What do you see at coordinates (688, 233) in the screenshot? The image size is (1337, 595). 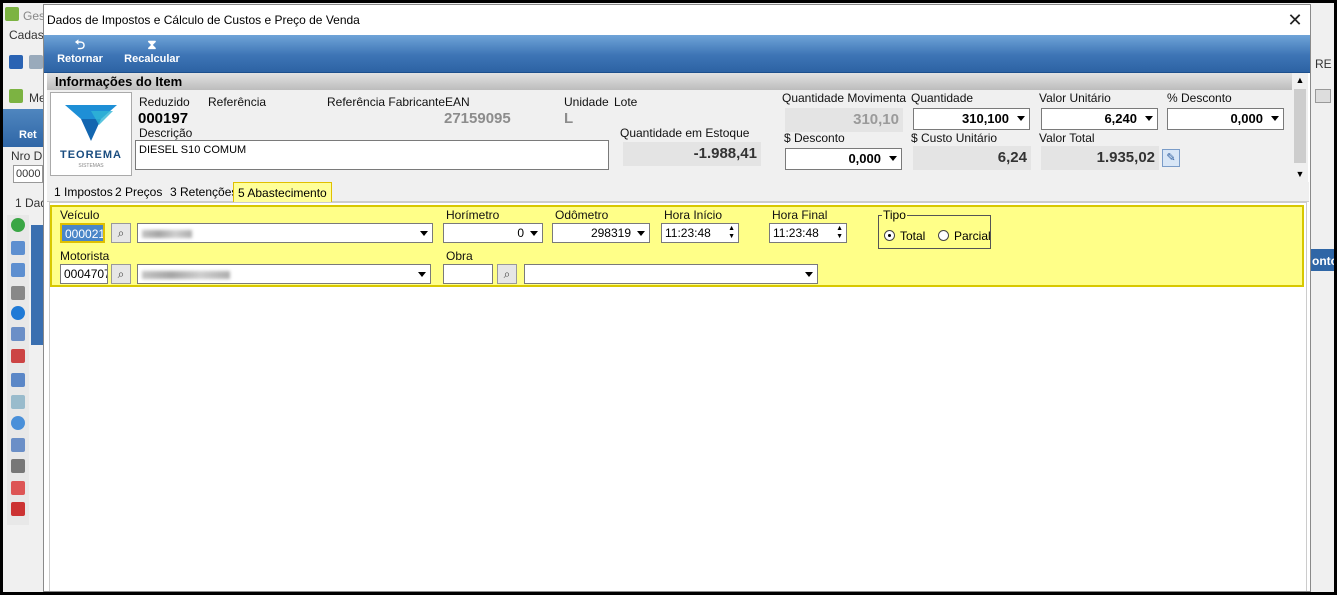 I see `hora-inicio-value: 11:23:48` at bounding box center [688, 233].